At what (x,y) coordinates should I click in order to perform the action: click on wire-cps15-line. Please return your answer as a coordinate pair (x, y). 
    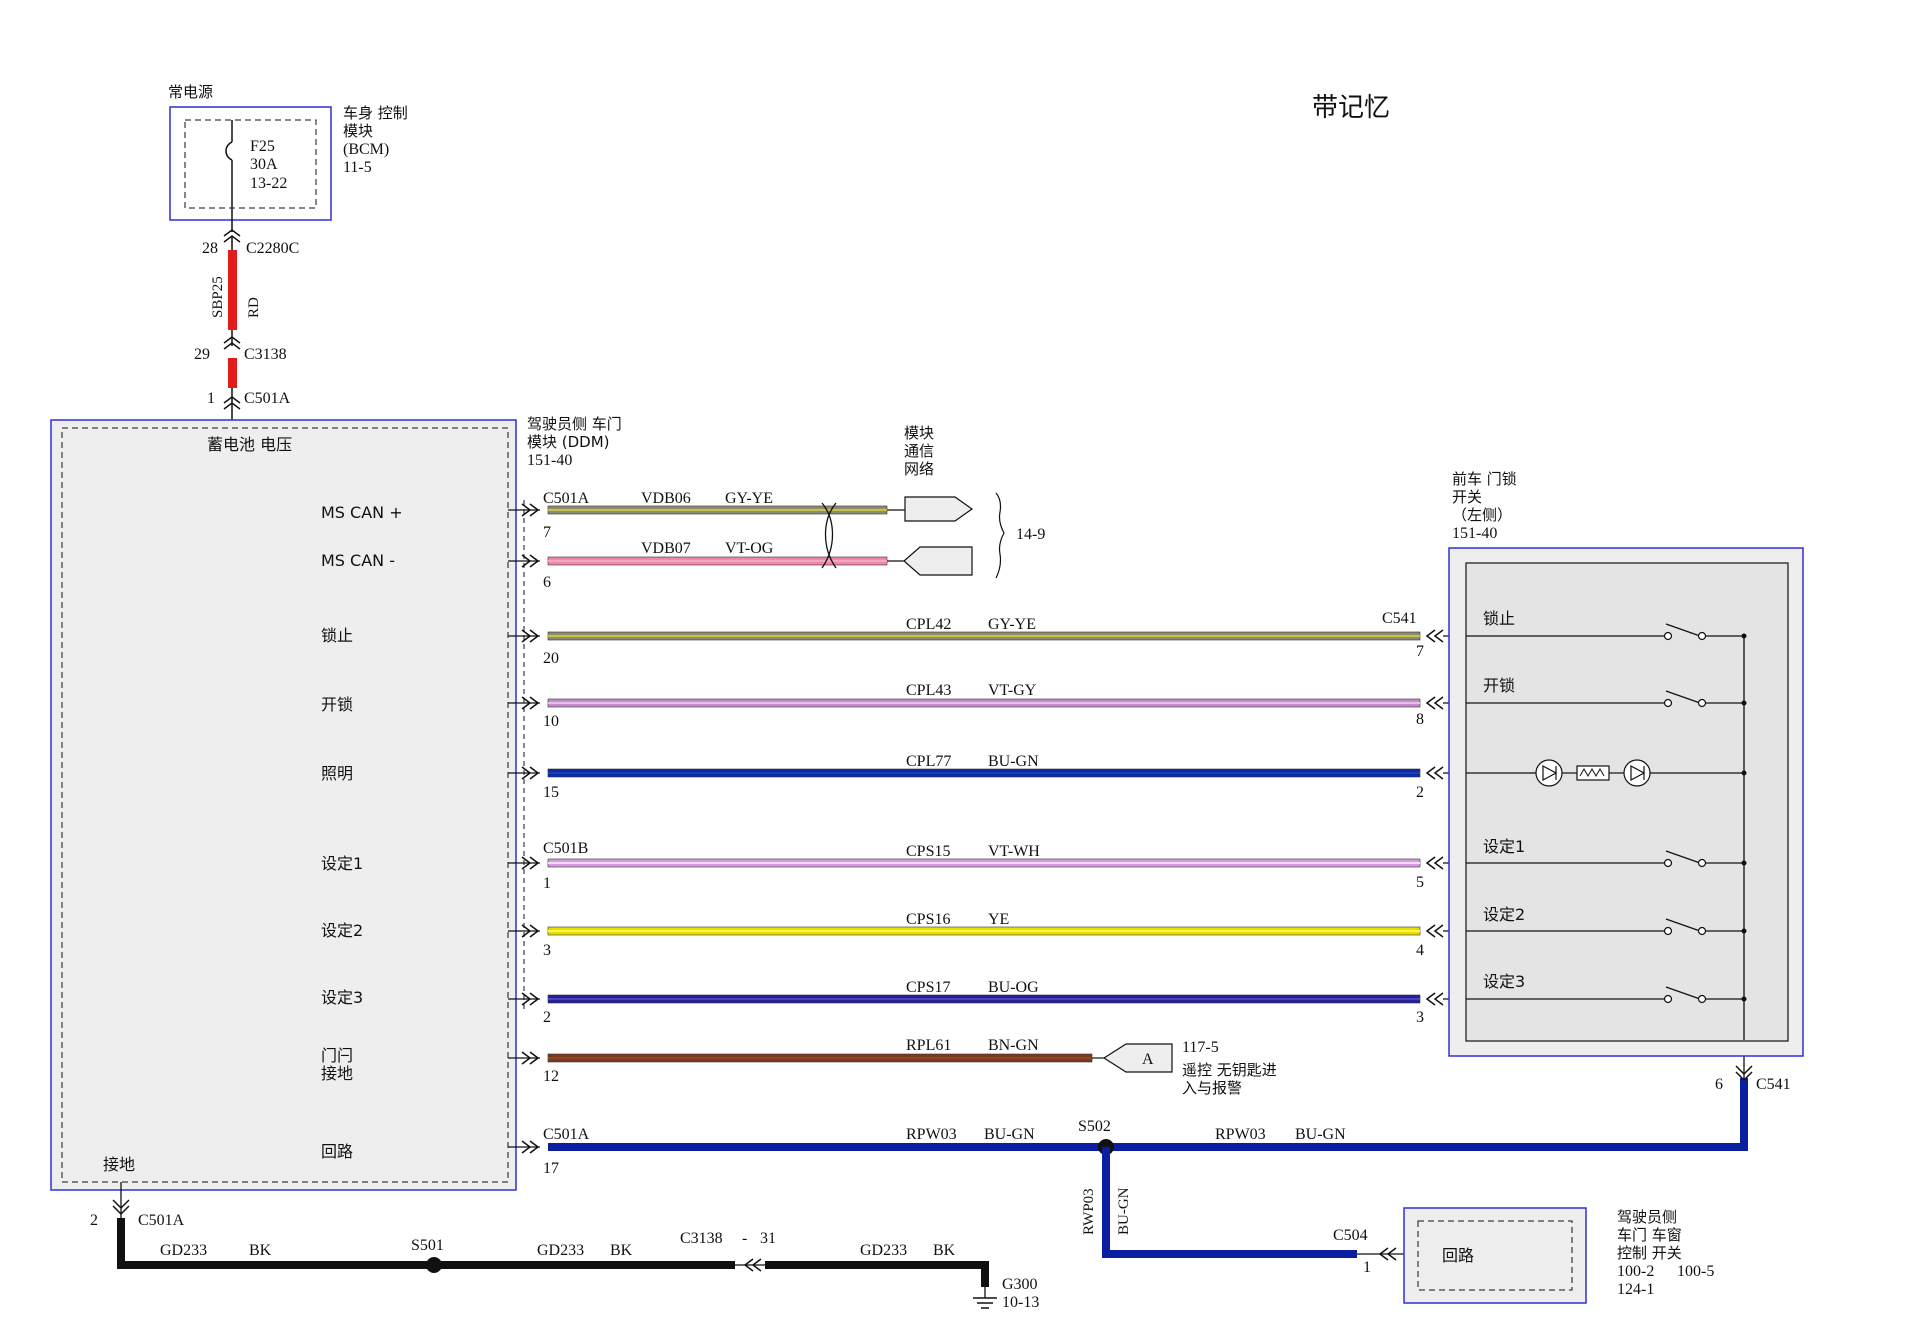
    Looking at the image, I should click on (984, 863).